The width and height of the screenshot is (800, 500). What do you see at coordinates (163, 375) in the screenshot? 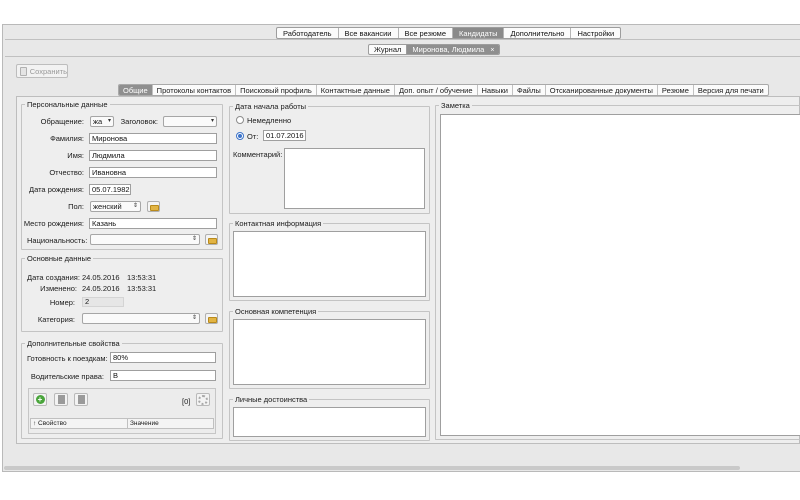
I see `license-field: В` at bounding box center [163, 375].